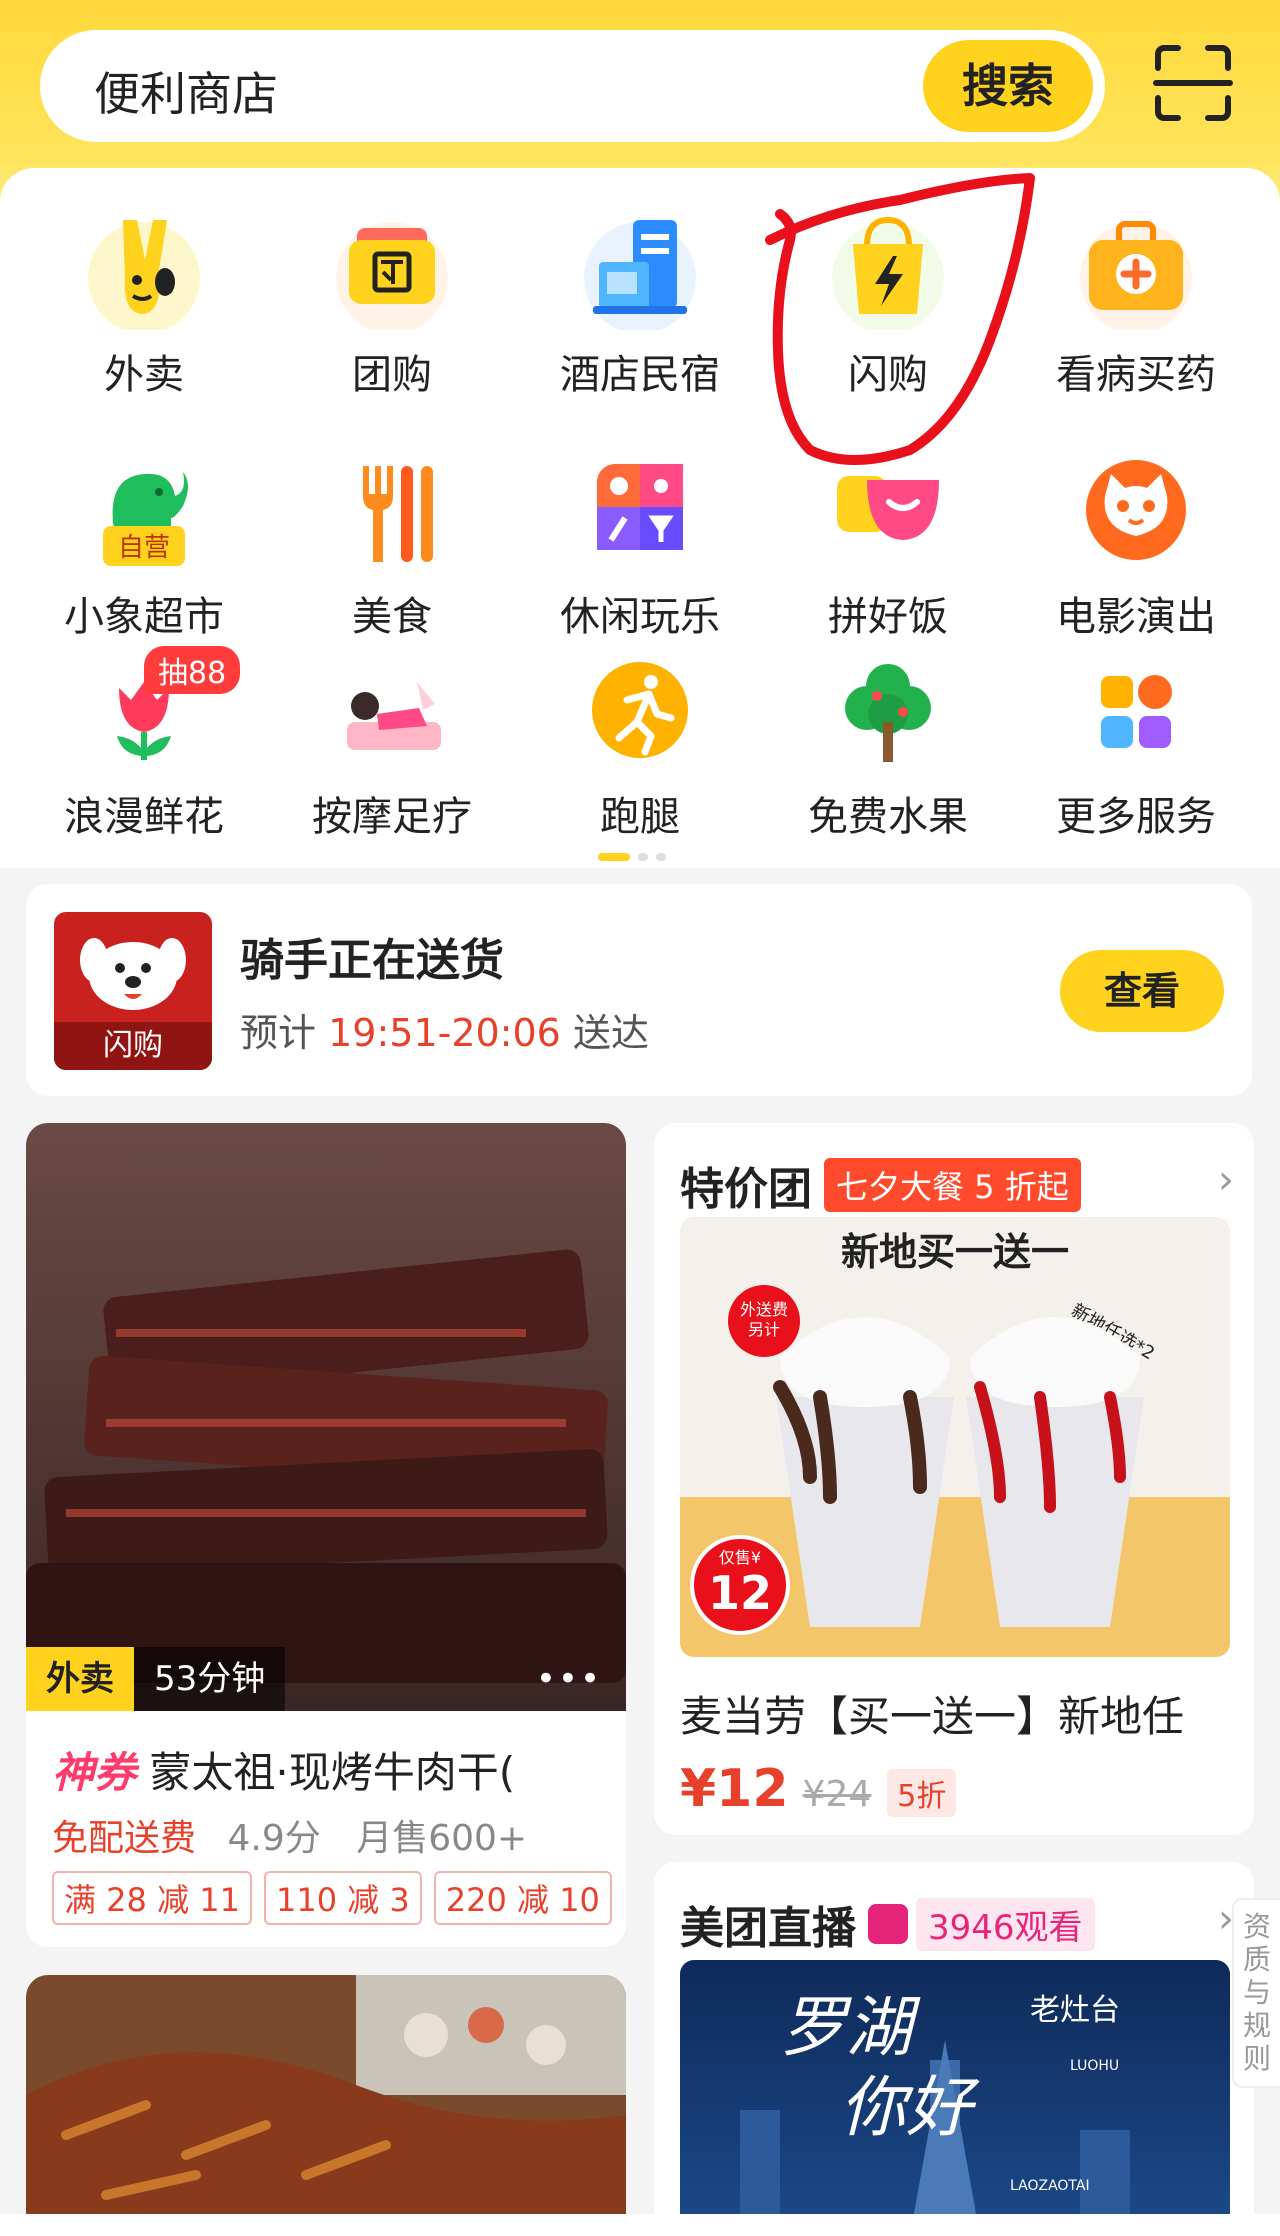  I want to click on service-more: 更多服务, so click(1136, 747).